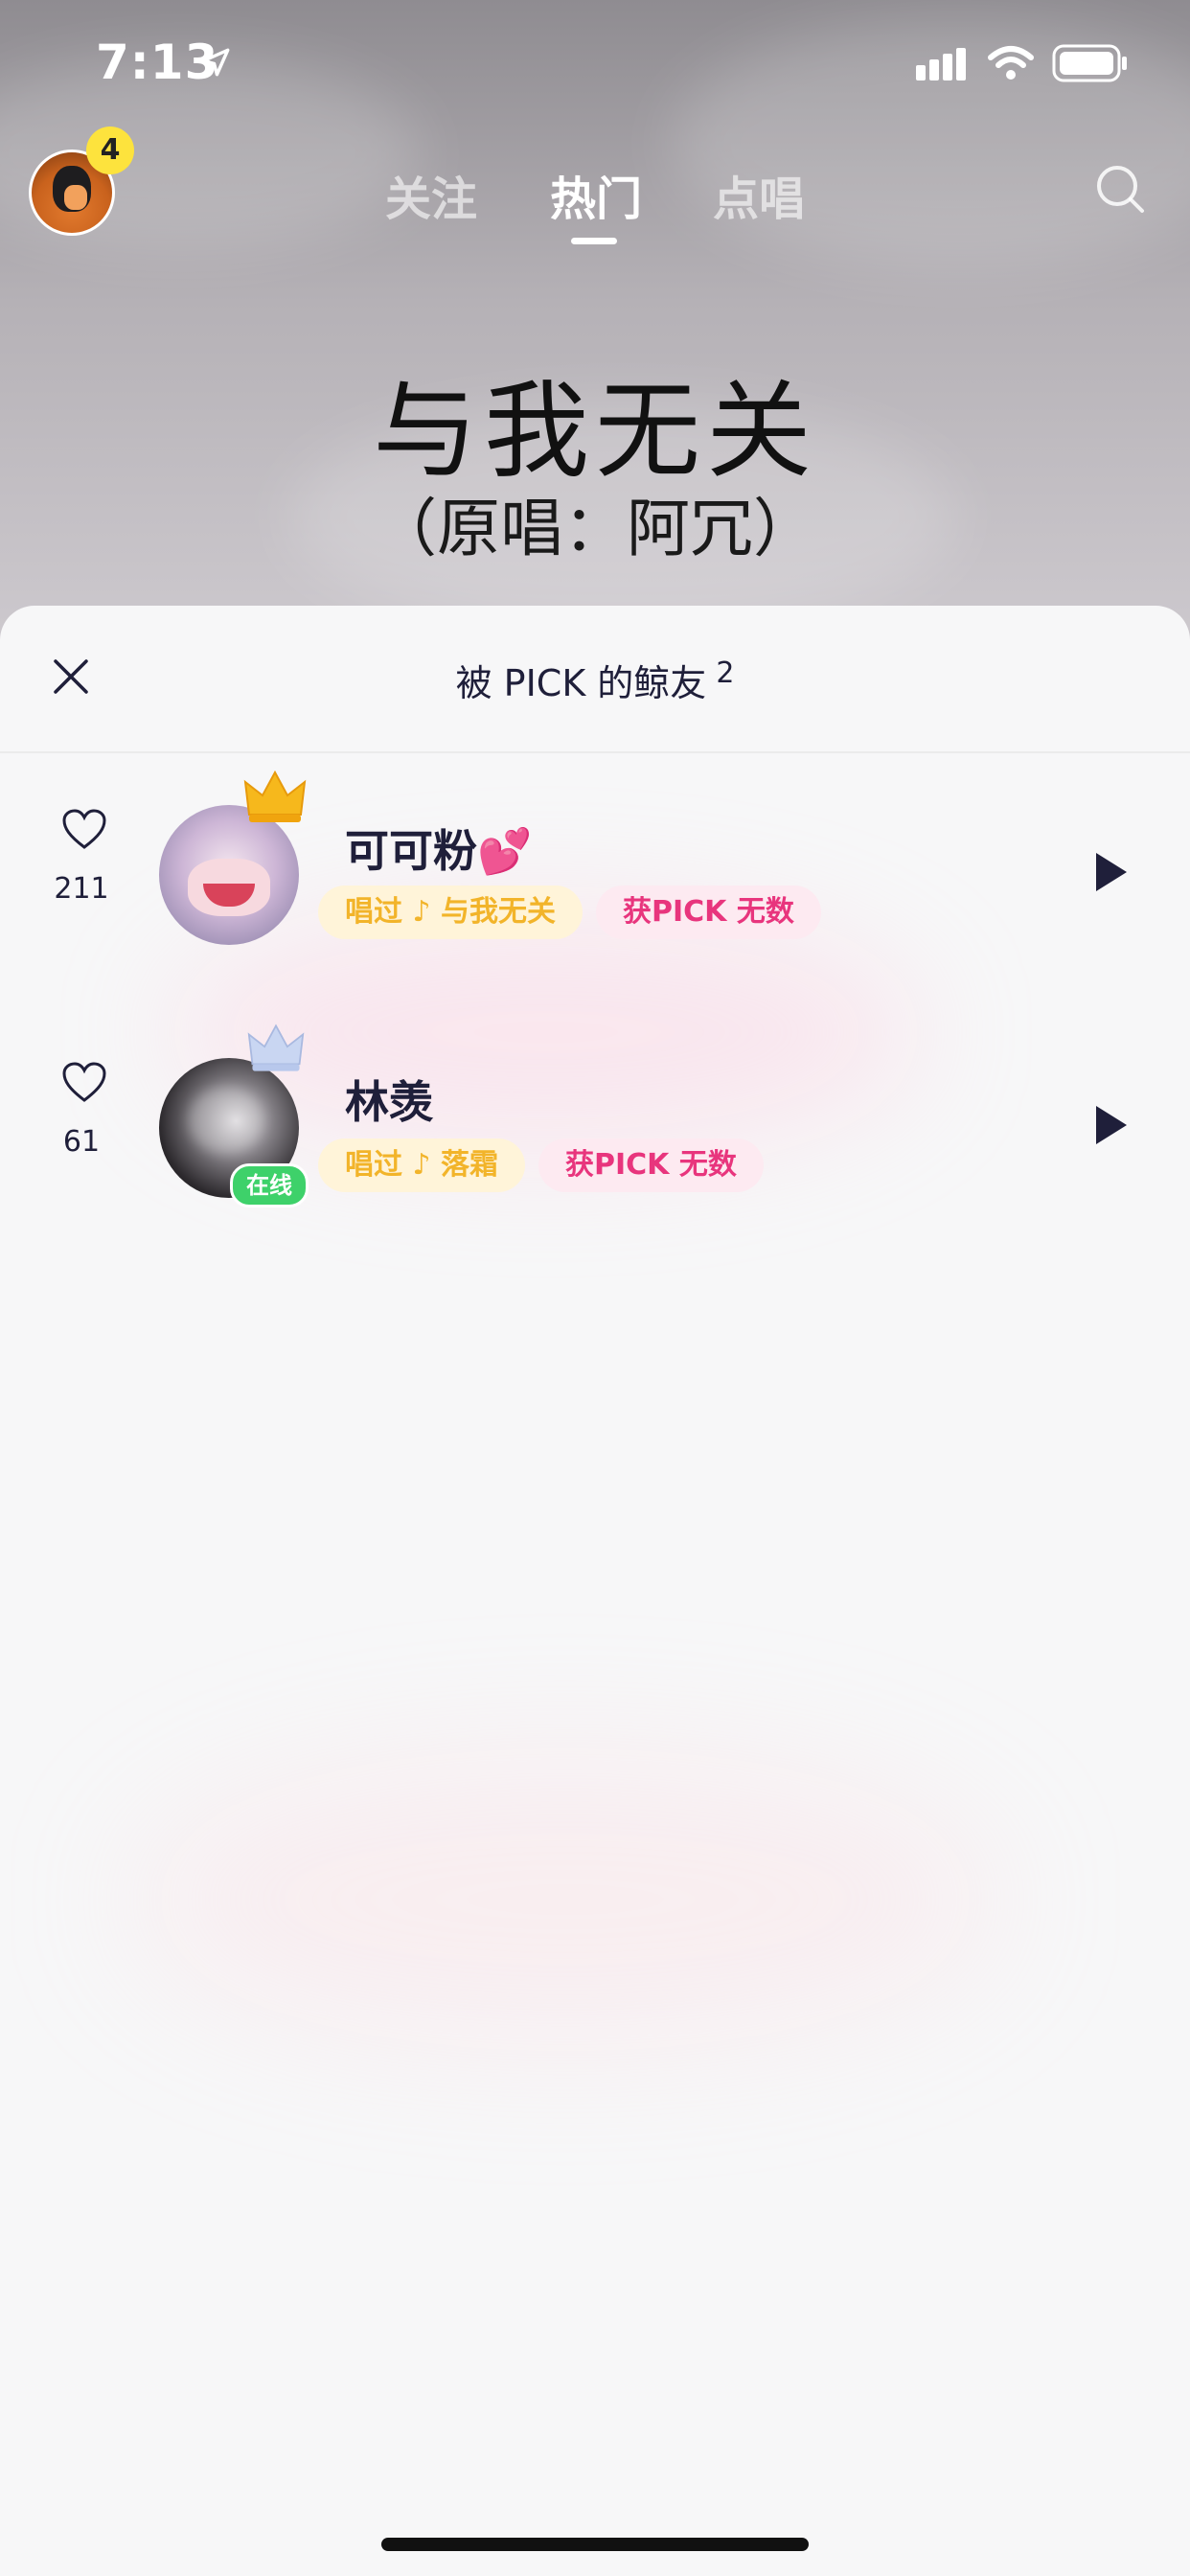 Image resolution: width=1190 pixels, height=2576 pixels. What do you see at coordinates (1090, 63) in the screenshot?
I see `battery-icon` at bounding box center [1090, 63].